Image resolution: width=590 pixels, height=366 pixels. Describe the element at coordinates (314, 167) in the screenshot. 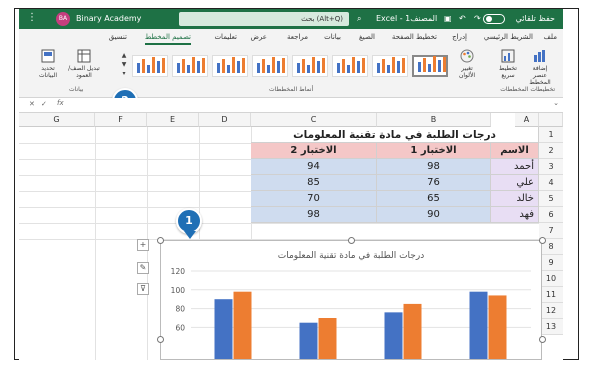

I see `table-cell-test2: 94` at that location.